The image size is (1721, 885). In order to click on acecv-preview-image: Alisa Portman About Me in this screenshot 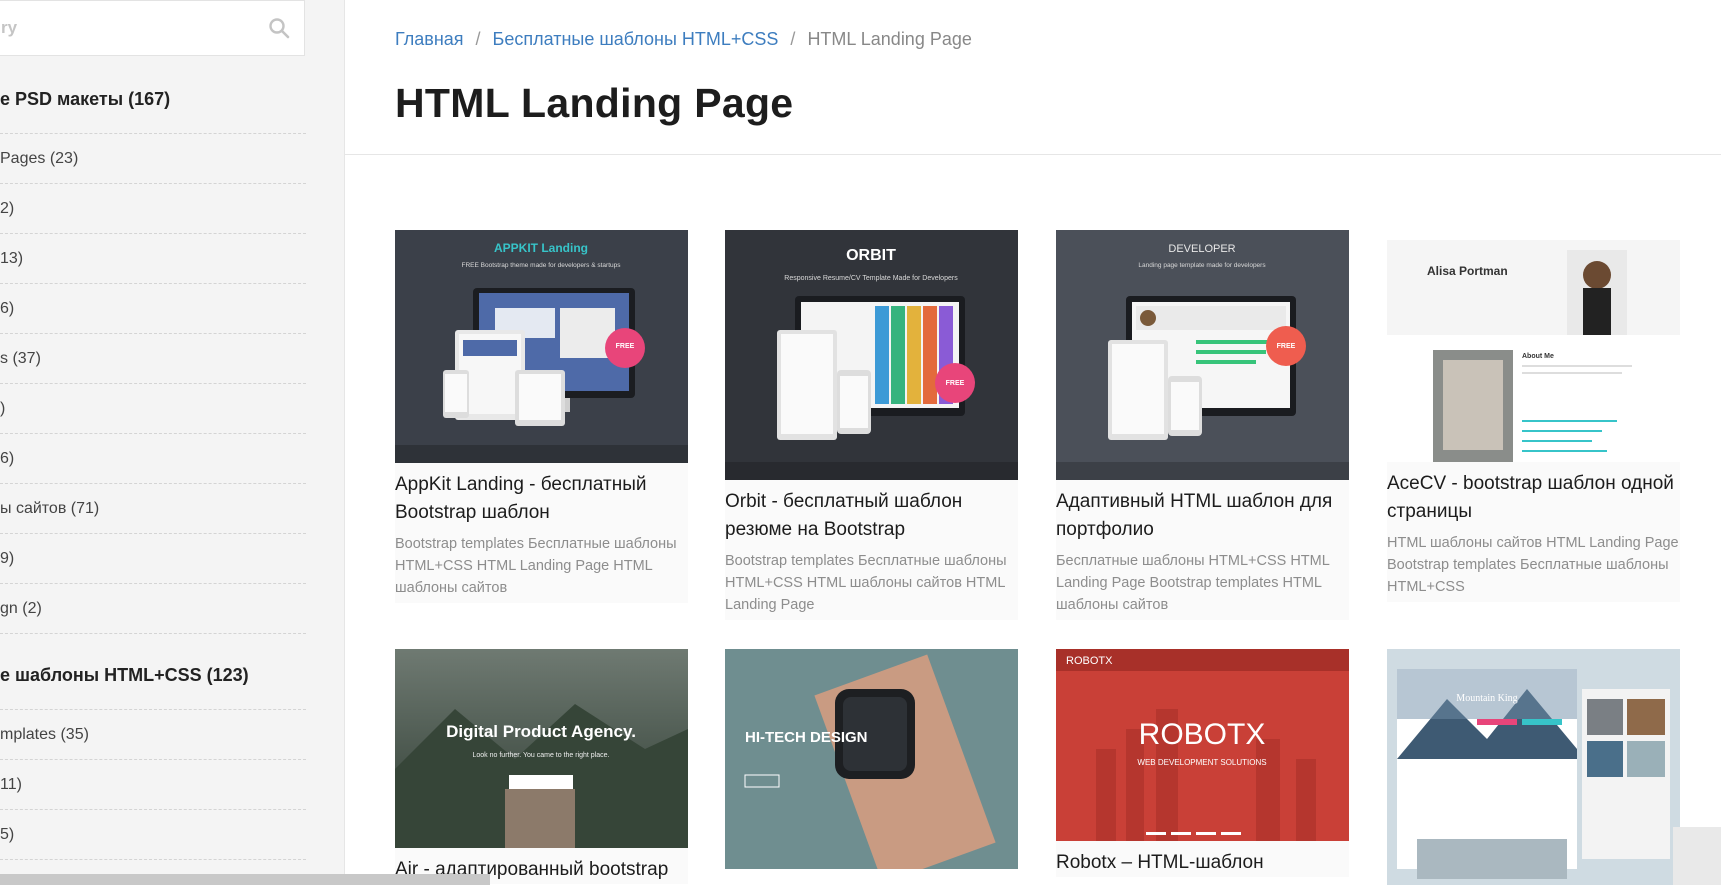, I will do `click(1533, 346)`.